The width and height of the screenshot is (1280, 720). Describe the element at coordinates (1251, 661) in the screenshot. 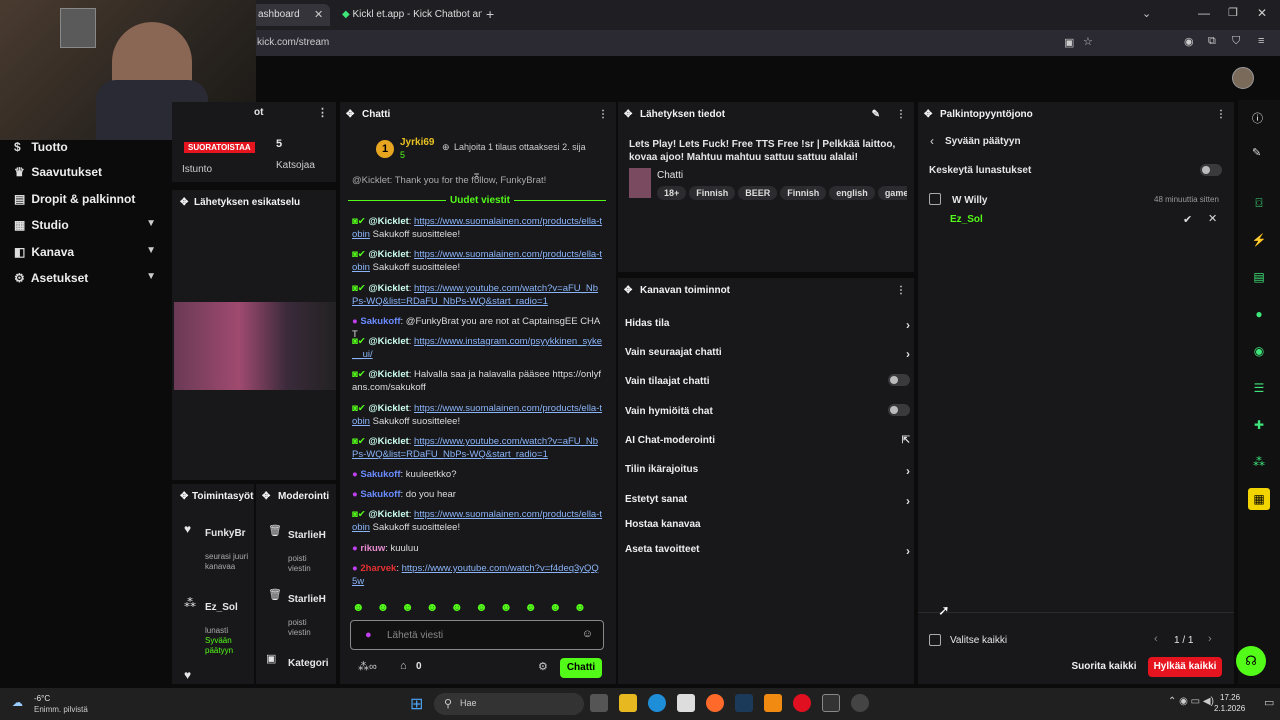

I see `support-headset-icon: ☊` at that location.